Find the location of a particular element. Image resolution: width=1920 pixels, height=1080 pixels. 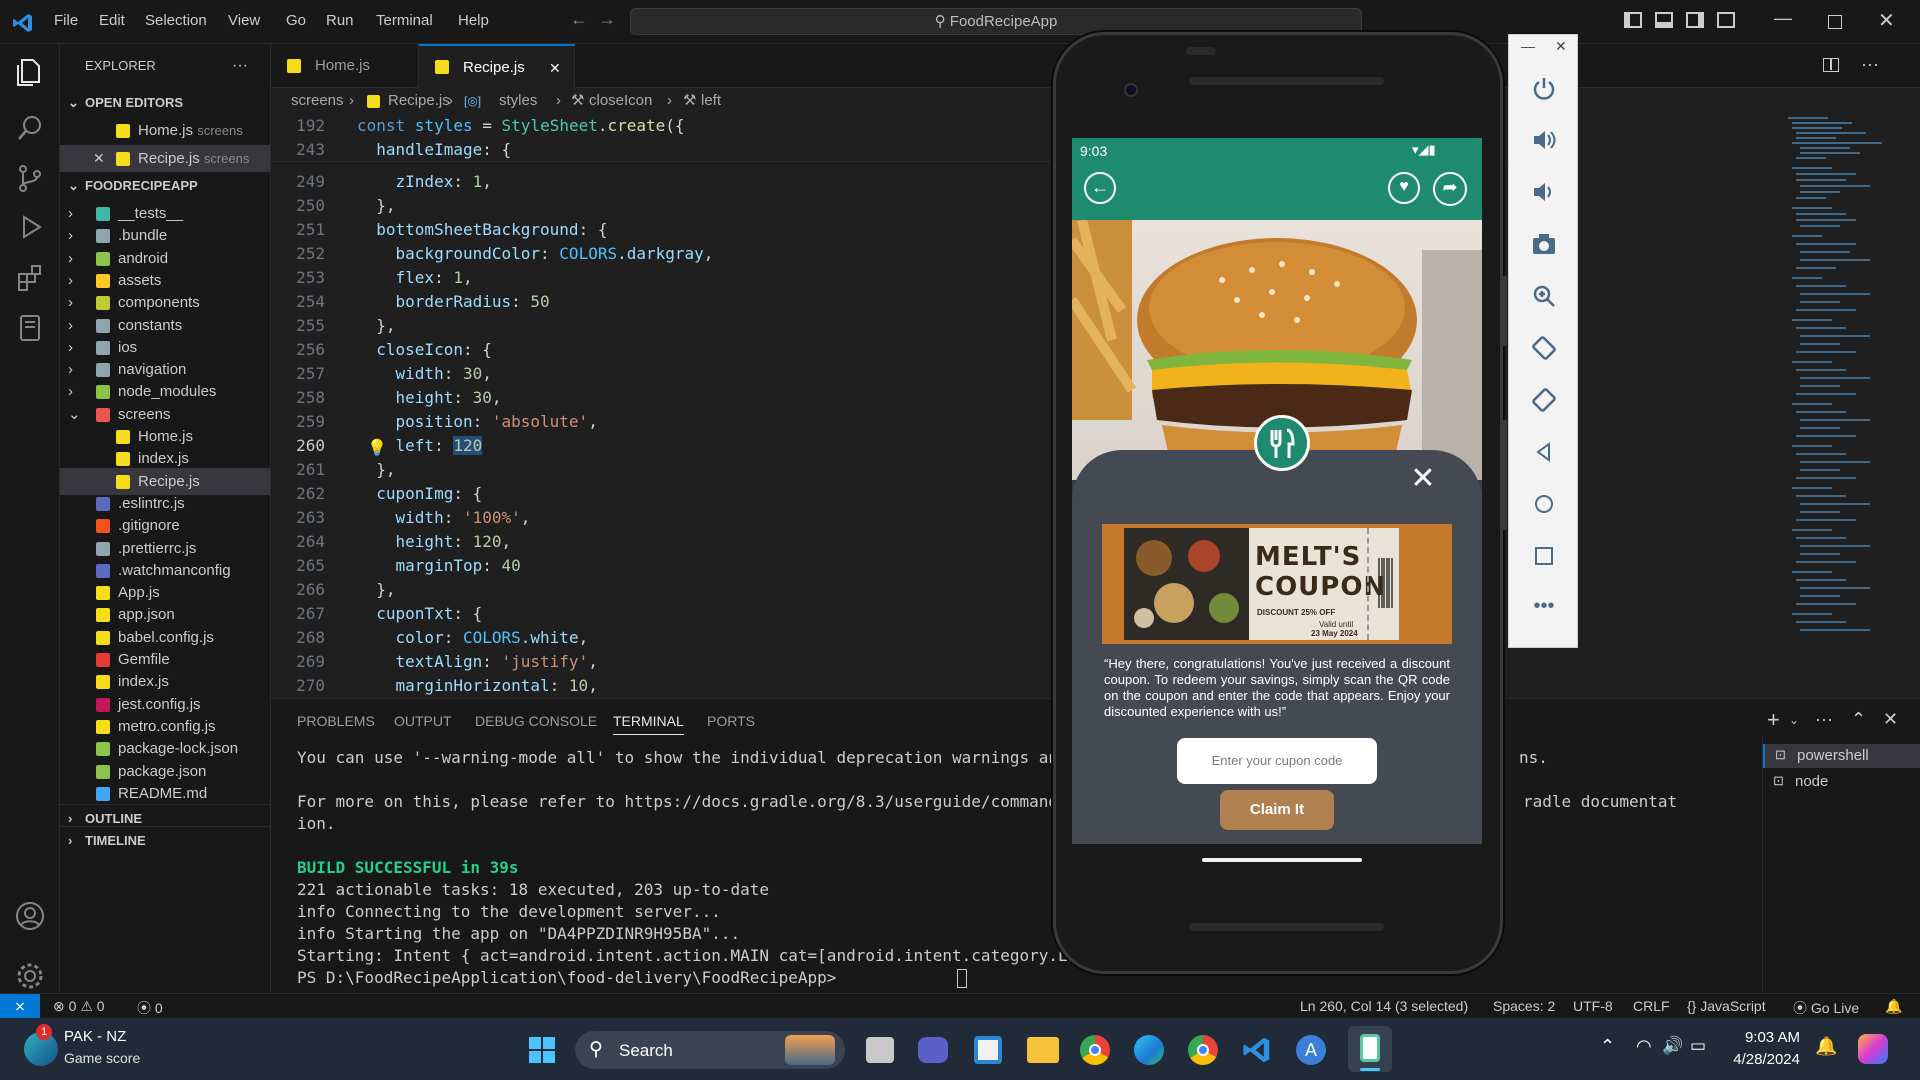

close-editor-icon: ✕ is located at coordinates (99, 158).